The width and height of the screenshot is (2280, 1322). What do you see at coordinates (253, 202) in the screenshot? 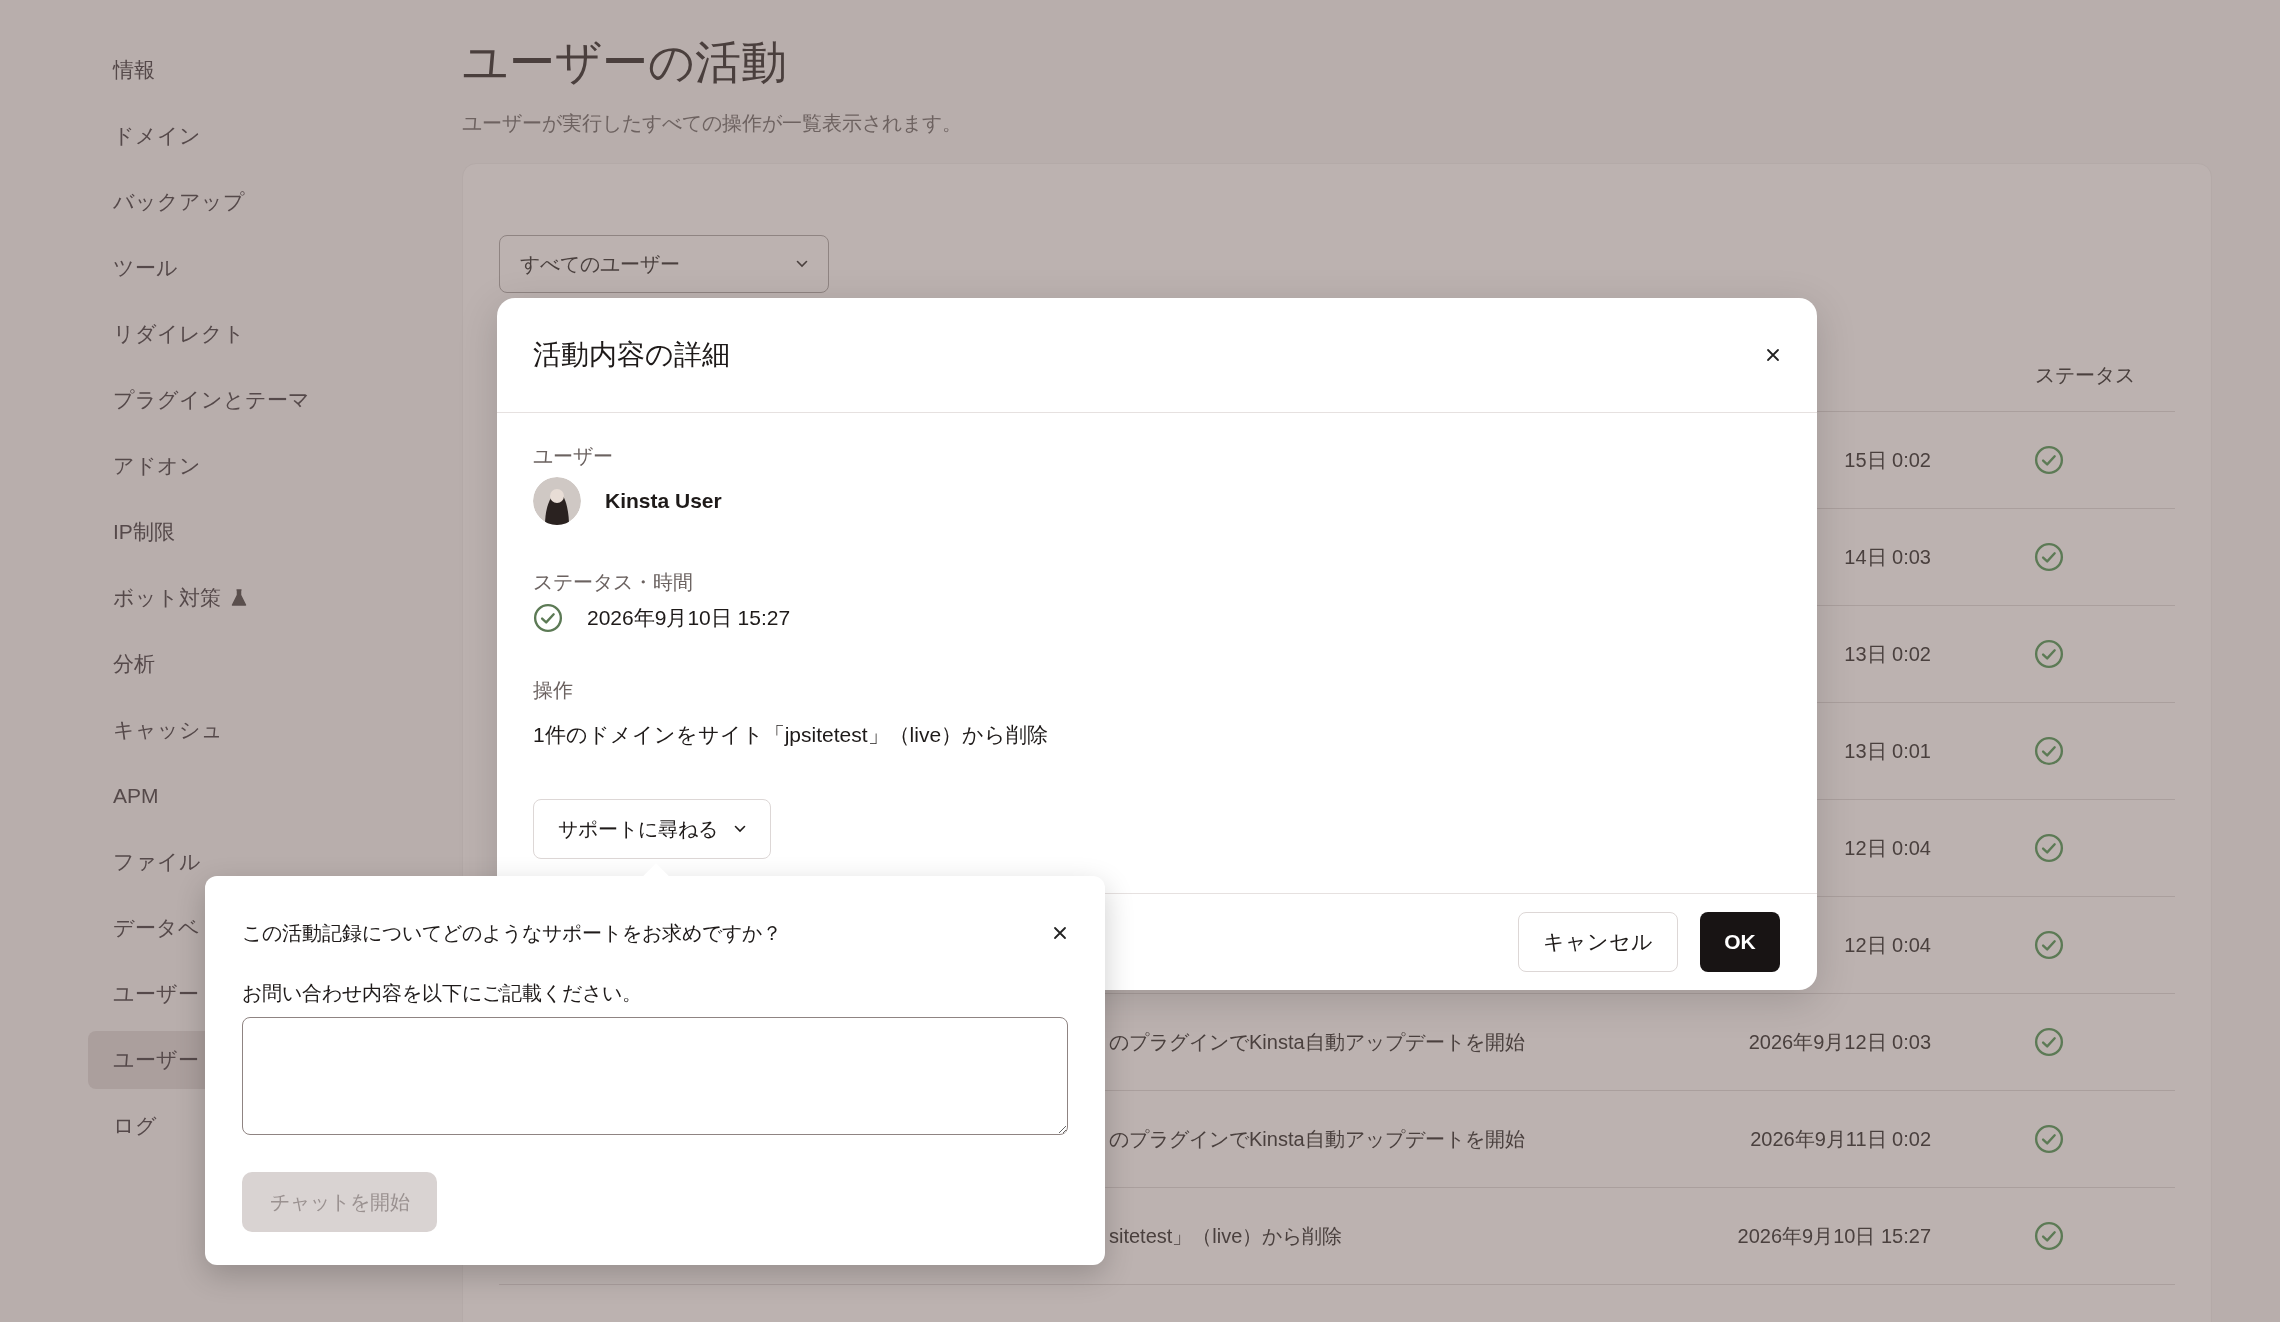
I see `sidebar-item: バックアップ` at bounding box center [253, 202].